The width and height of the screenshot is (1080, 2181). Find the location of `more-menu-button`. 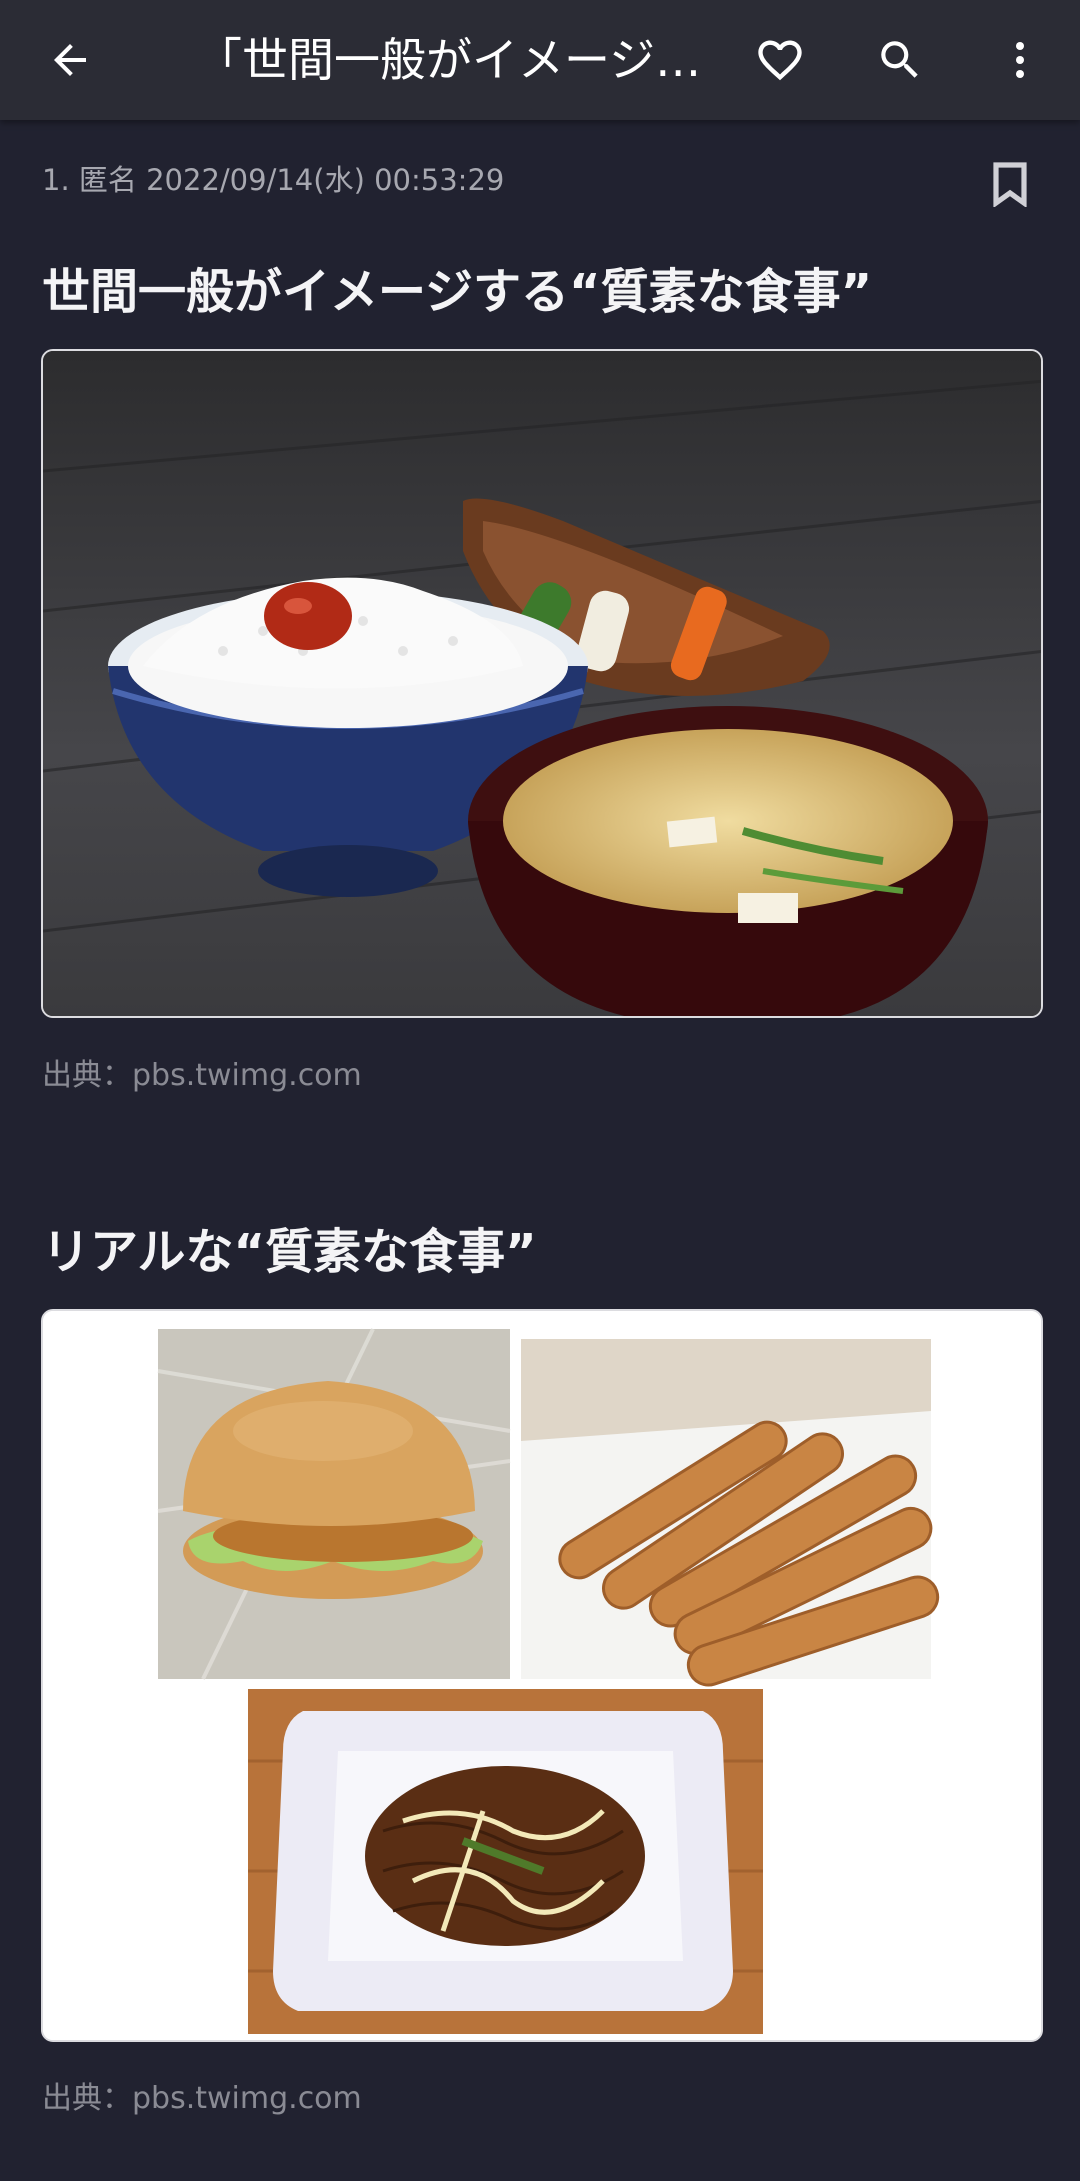

more-menu-button is located at coordinates (1020, 60).